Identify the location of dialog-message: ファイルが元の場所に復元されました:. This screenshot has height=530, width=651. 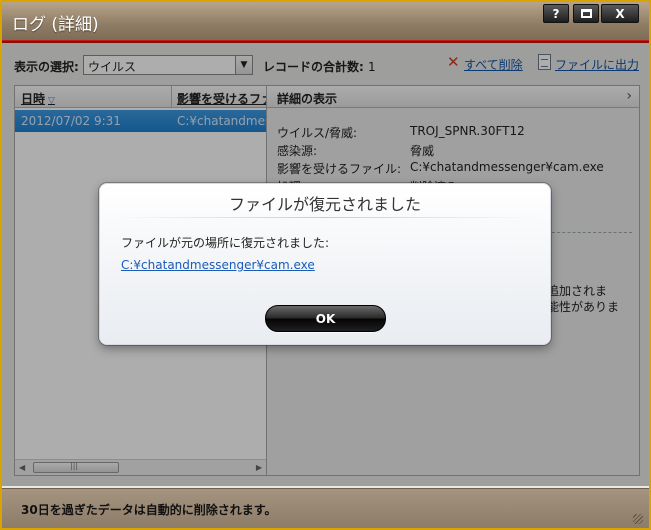
(225, 243).